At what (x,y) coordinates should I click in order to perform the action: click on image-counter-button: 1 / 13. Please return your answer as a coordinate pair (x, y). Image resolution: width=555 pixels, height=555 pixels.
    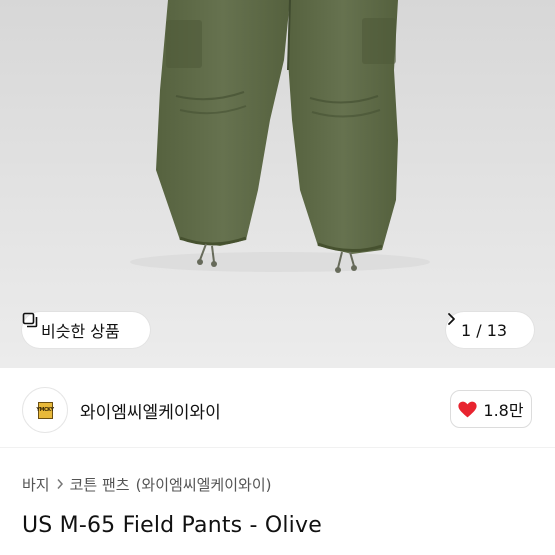
    Looking at the image, I should click on (490, 330).